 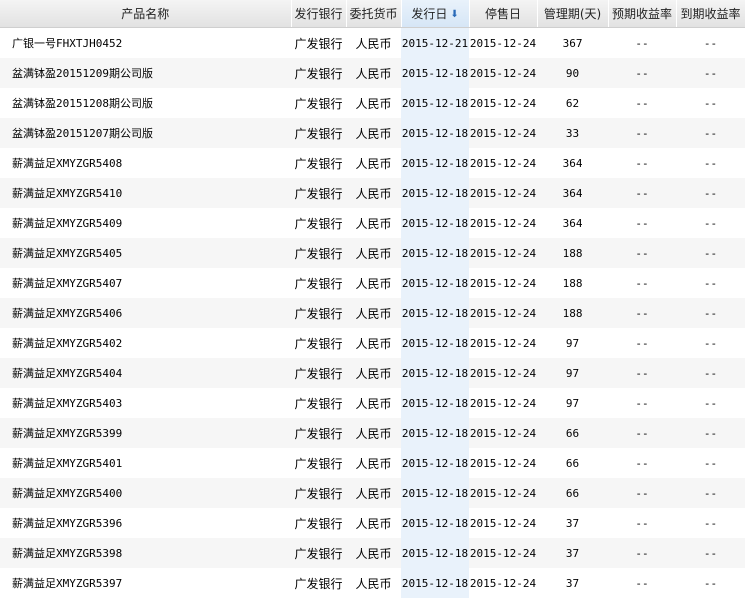 I want to click on header-issue-date-label: 发行日, so click(x=429, y=14).